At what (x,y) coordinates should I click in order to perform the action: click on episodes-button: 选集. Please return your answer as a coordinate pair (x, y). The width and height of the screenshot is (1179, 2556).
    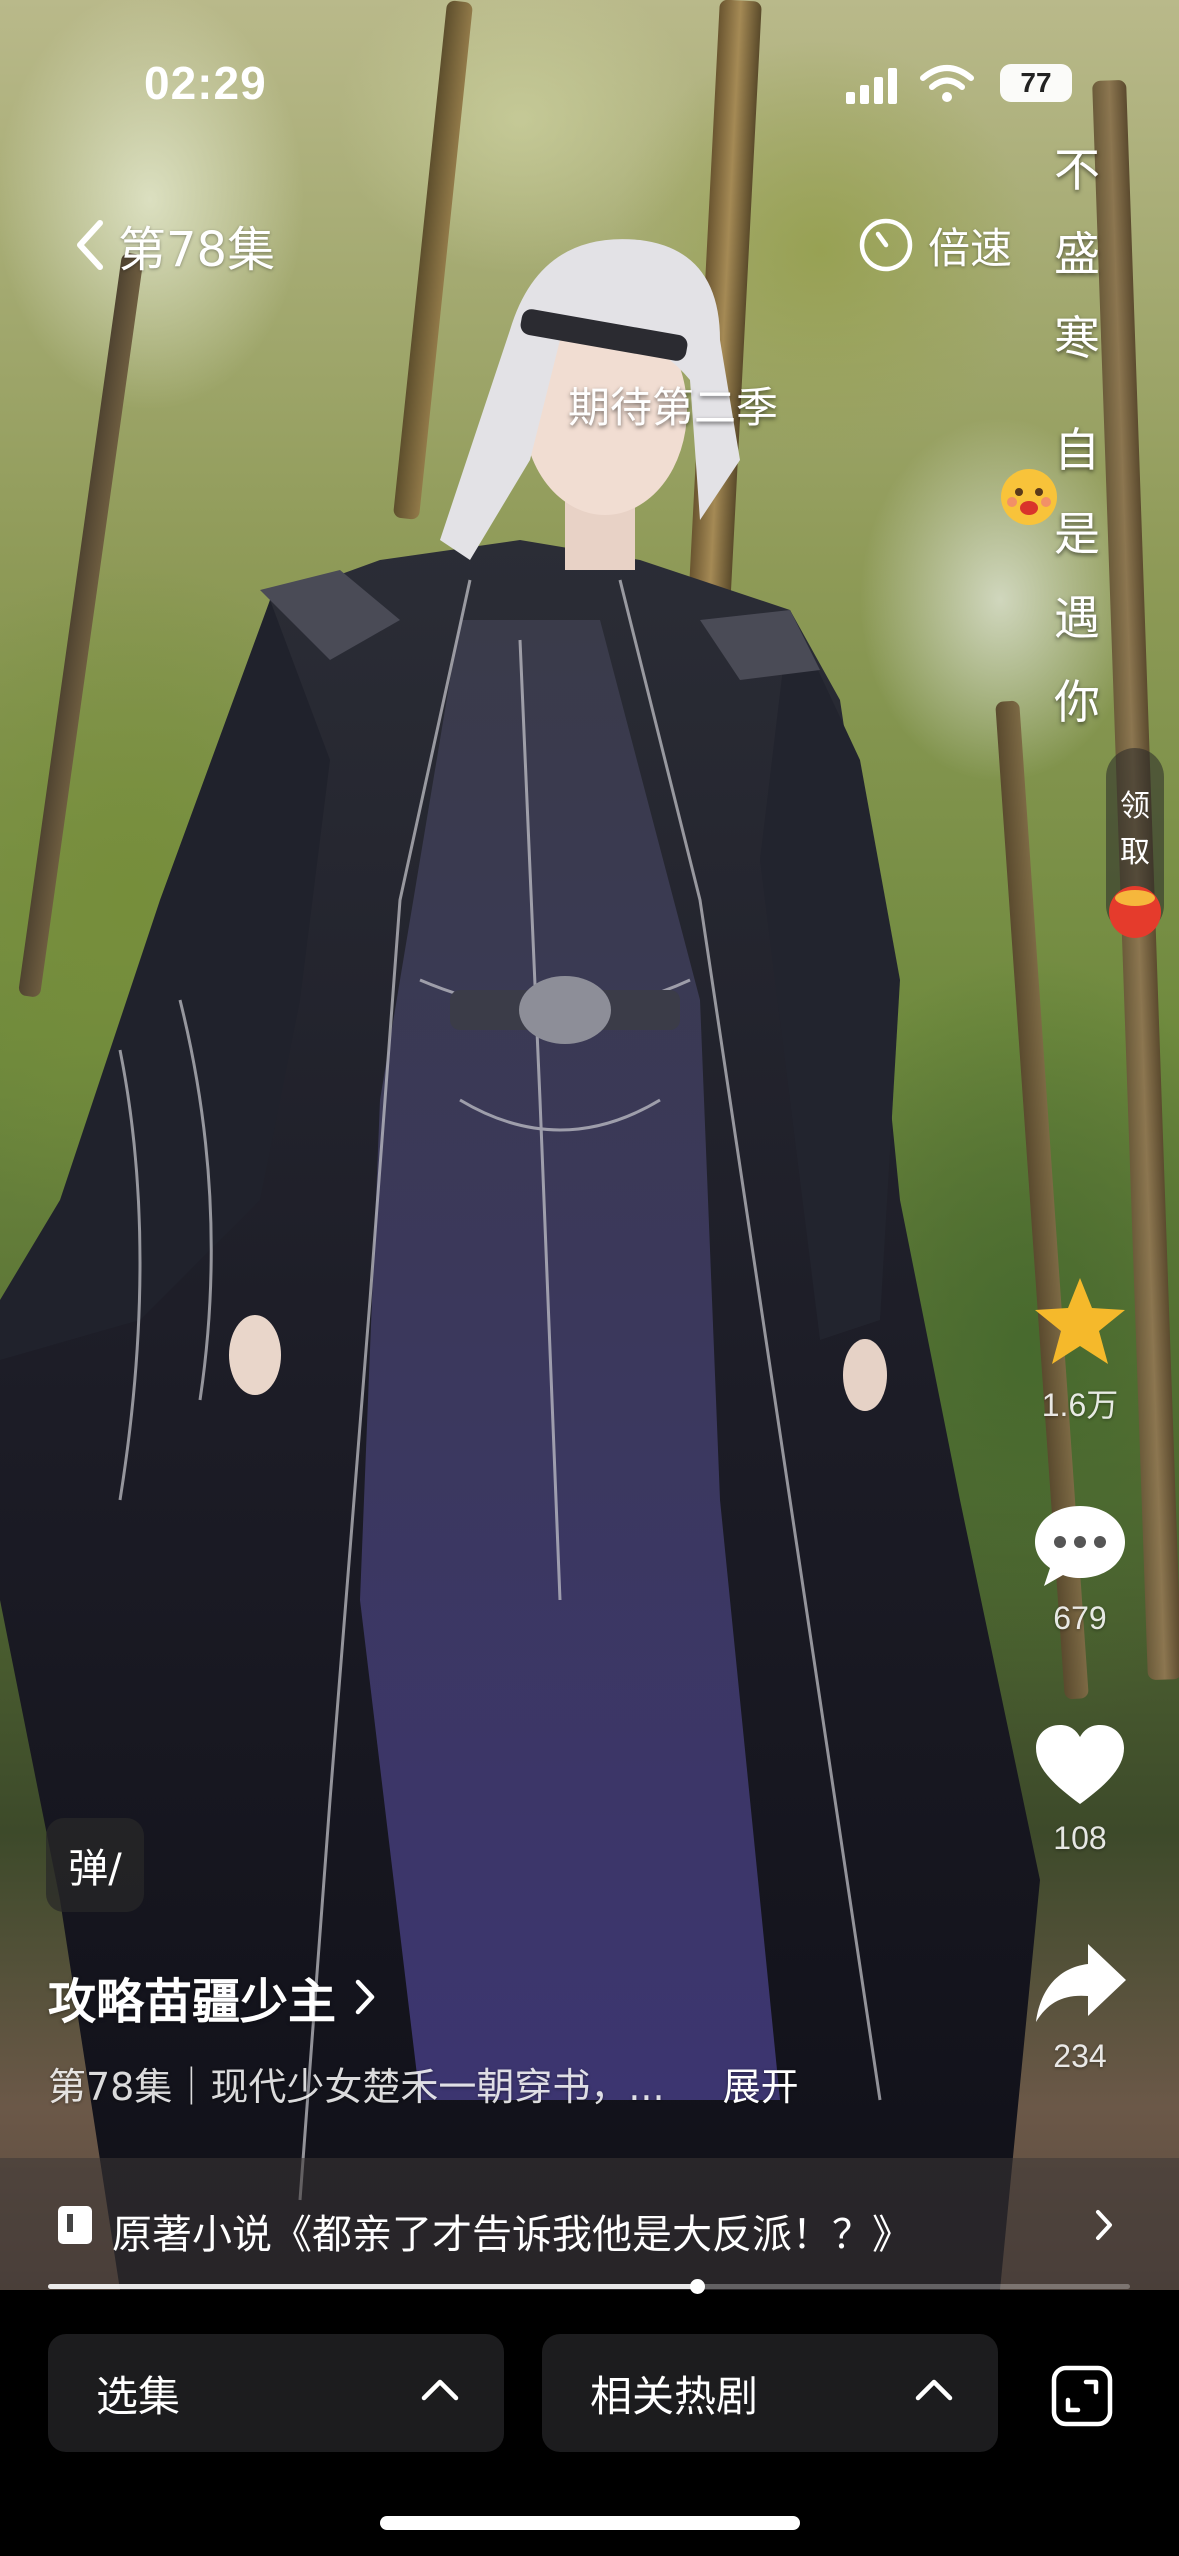
    Looking at the image, I should click on (276, 2393).